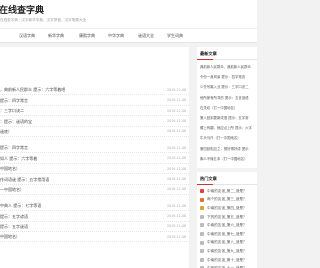 The height and width of the screenshot is (268, 320). I want to click on hot-item-title: 中南的友谊_第八_谜是？, so click(227, 242).